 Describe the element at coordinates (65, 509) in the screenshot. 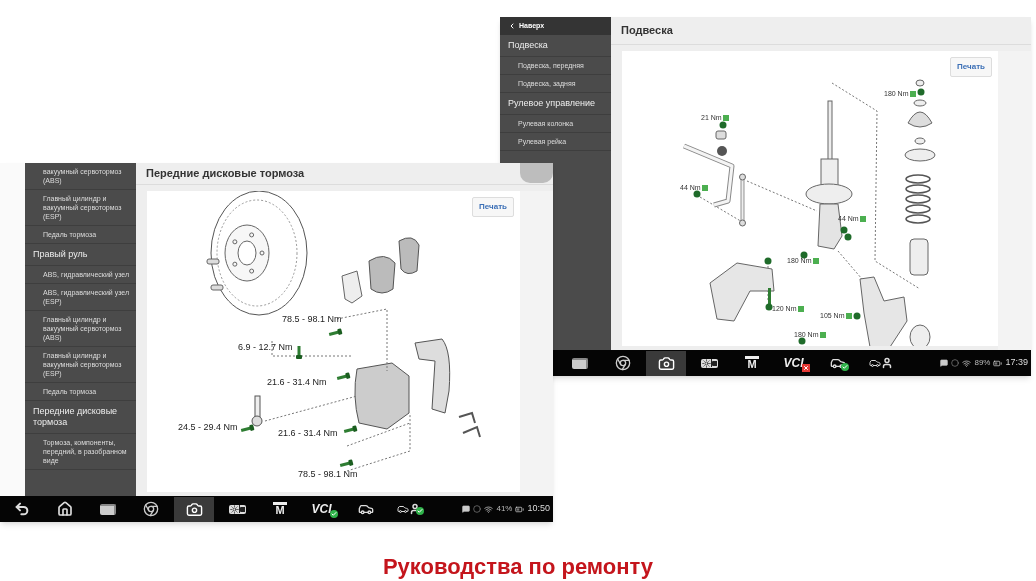

I see `home-icon` at that location.